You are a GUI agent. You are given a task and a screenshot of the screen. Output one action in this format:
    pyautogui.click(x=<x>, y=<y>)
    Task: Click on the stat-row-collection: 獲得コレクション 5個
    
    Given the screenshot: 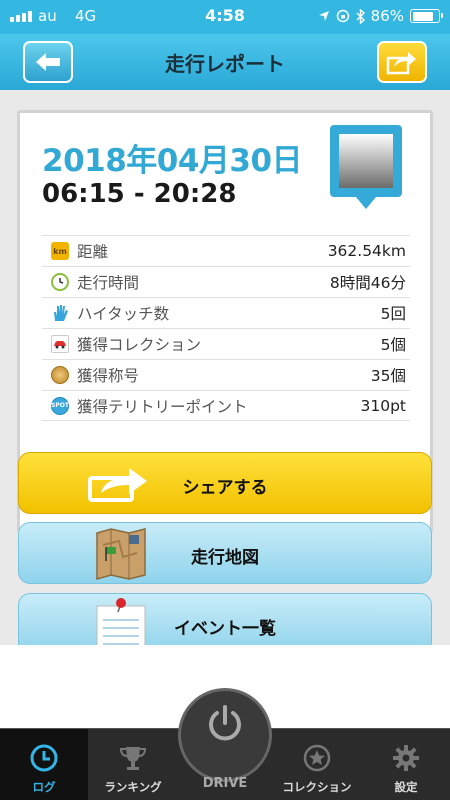 What is the action you would take?
    pyautogui.click(x=226, y=343)
    